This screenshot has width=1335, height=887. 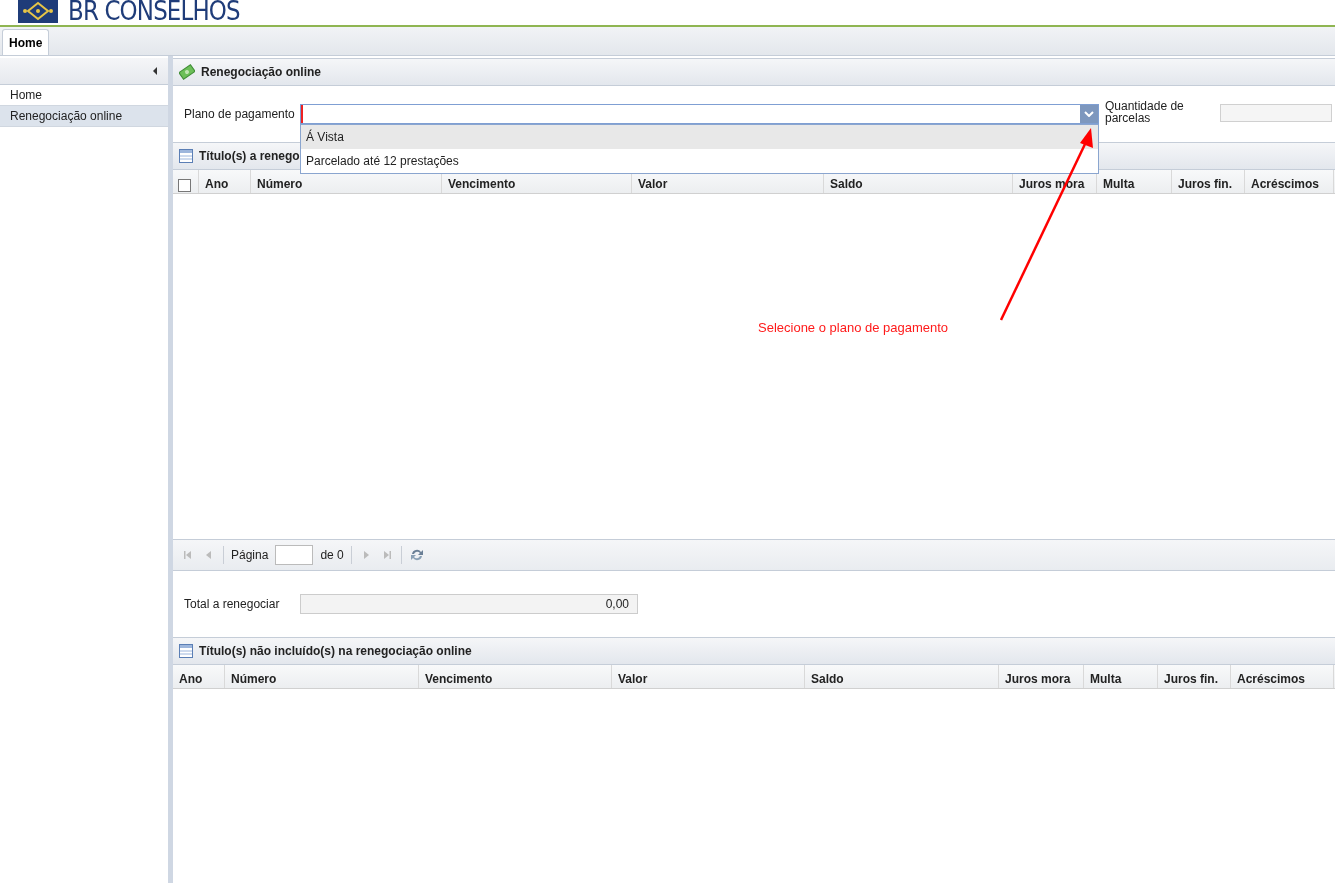 I want to click on field-label: Quantidade de parcelas, so click(x=1144, y=112).